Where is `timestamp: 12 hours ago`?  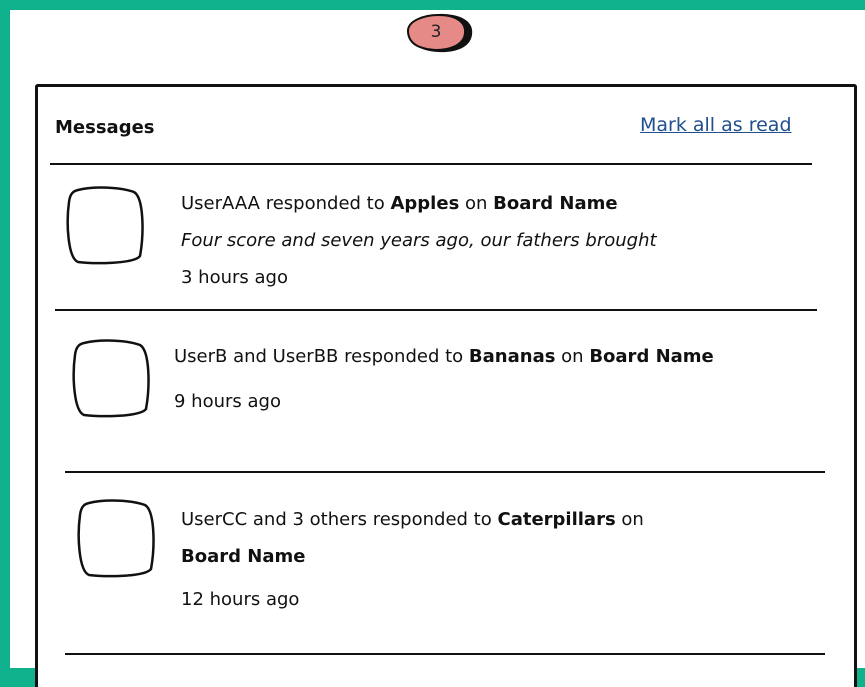 timestamp: 12 hours ago is located at coordinates (240, 599).